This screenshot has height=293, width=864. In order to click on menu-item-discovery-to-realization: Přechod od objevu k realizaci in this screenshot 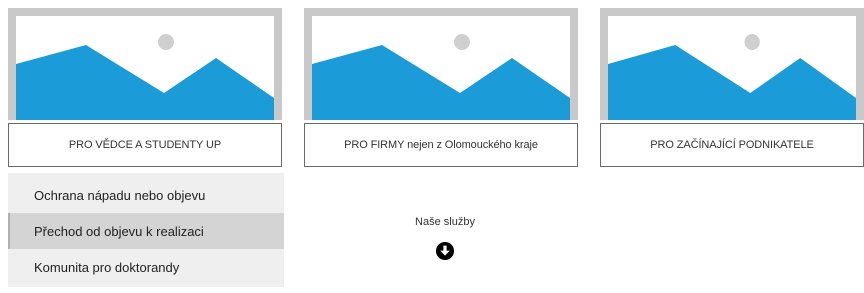, I will do `click(146, 231)`.